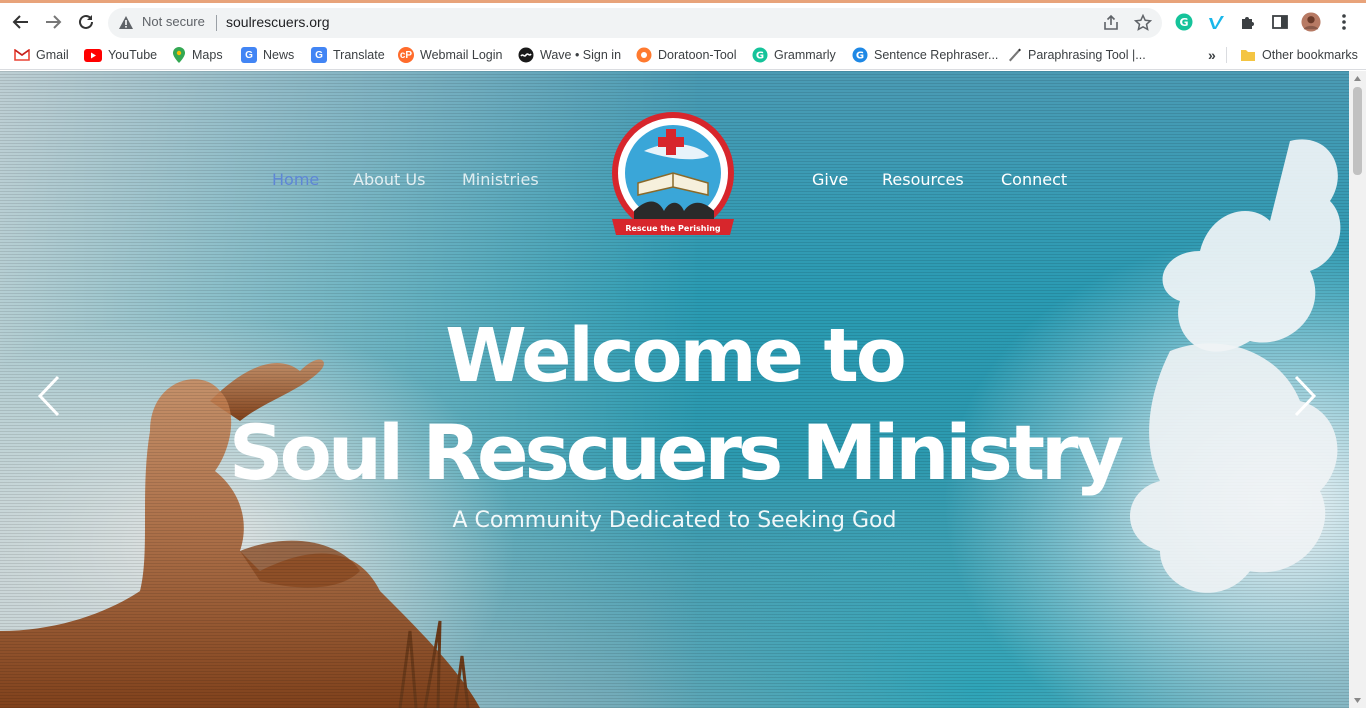  What do you see at coordinates (52, 55) in the screenshot?
I see `bookmark-label: Gmail` at bounding box center [52, 55].